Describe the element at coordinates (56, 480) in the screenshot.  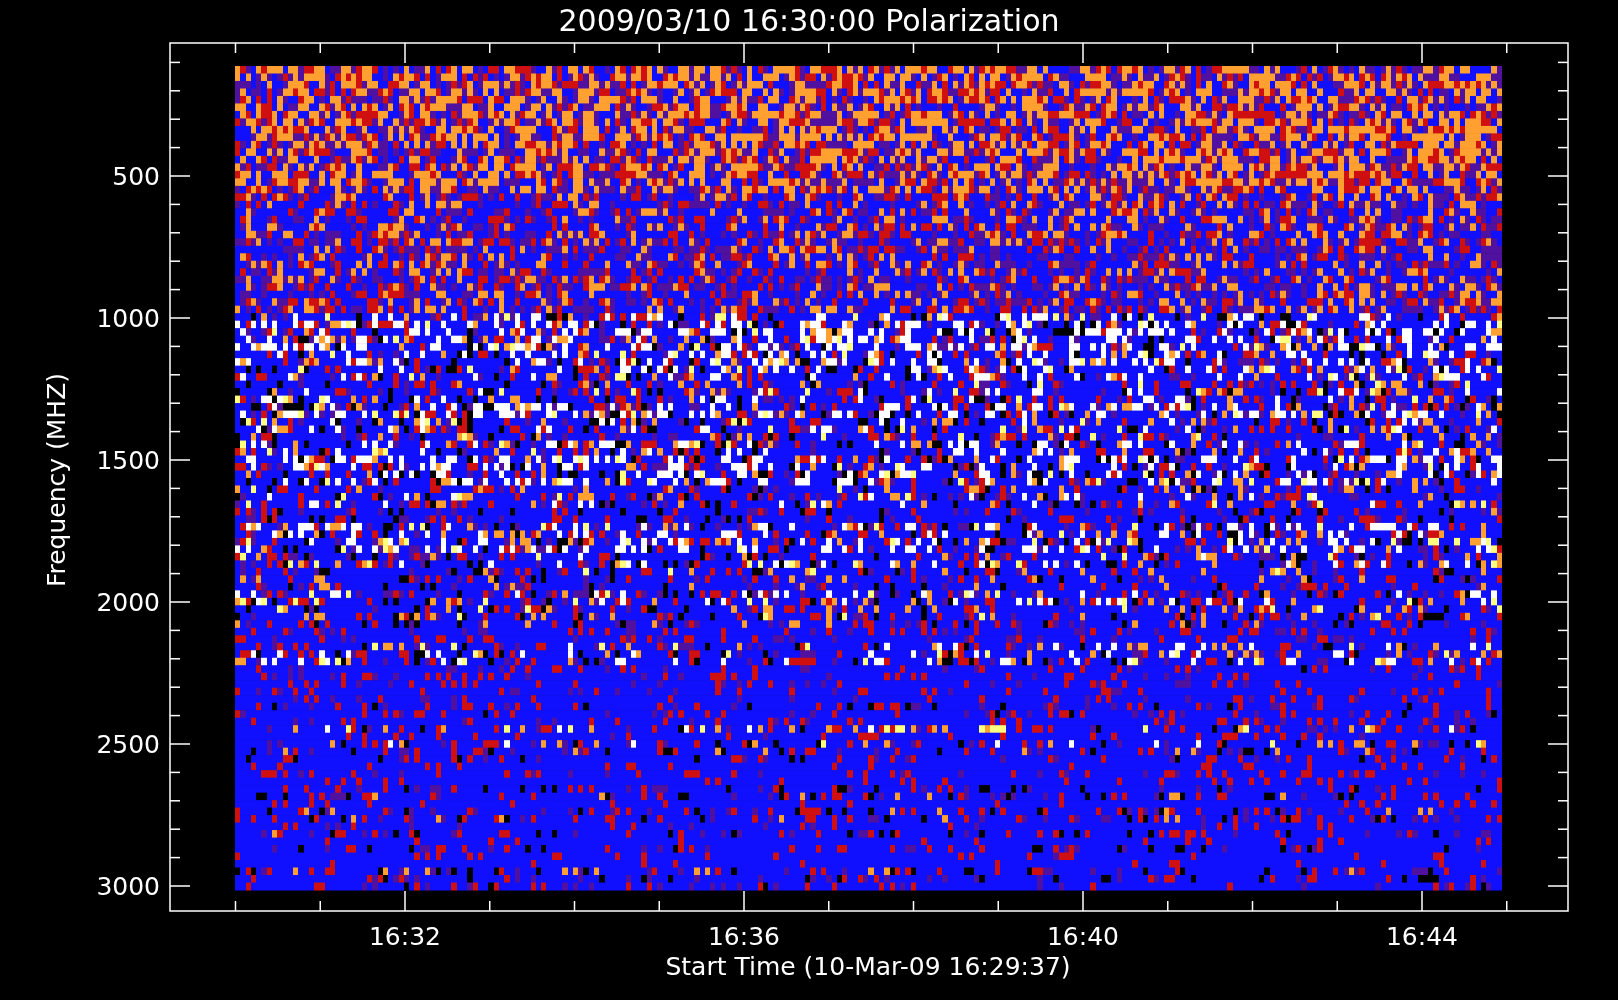
I see `y-axis-label: Frequency (MHZ)` at that location.